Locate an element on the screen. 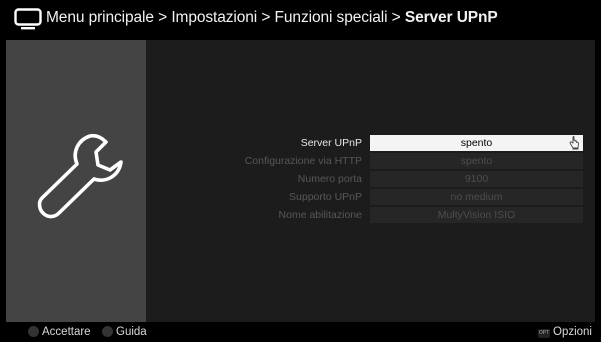  wrench-icon is located at coordinates (80, 176).